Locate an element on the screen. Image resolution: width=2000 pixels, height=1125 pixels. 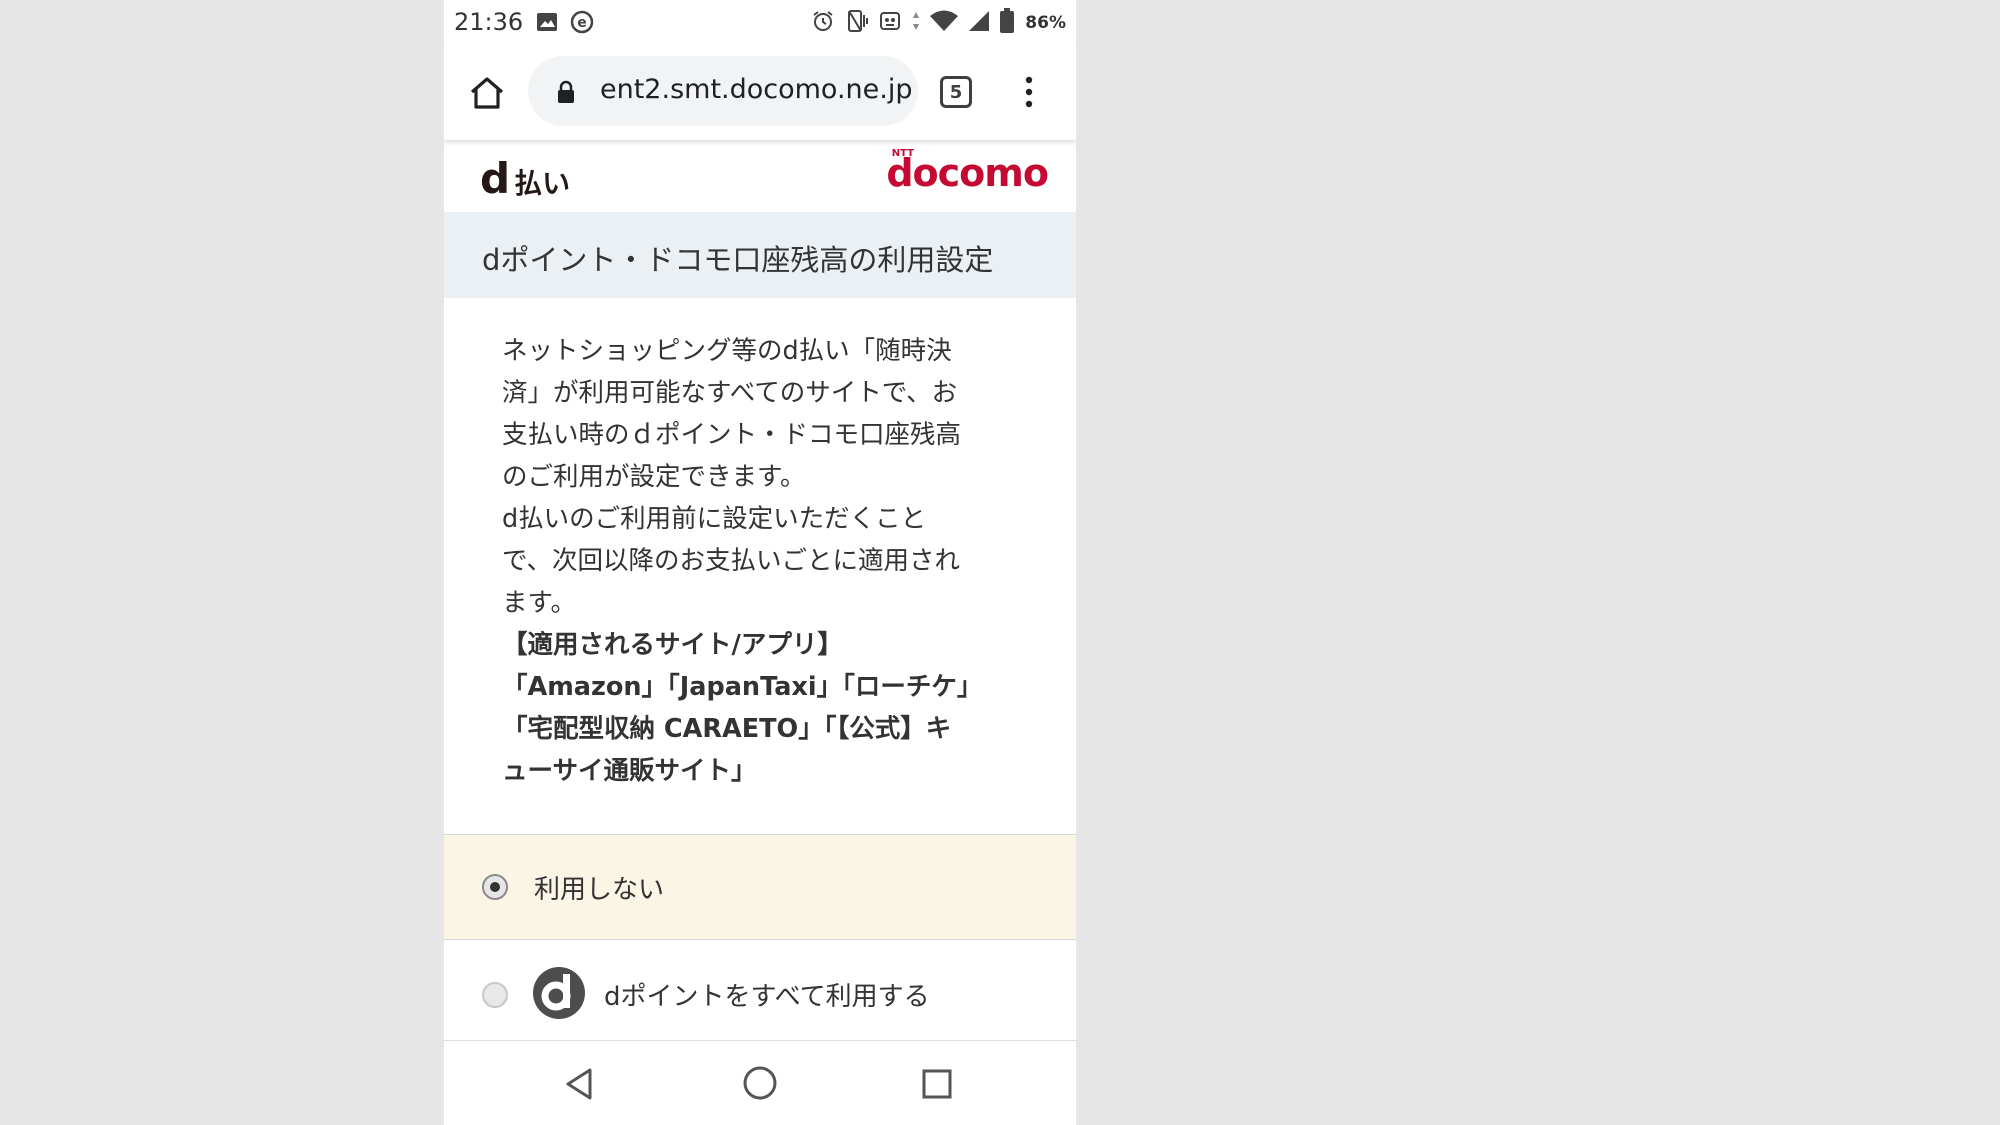
description-line: d払いのご利用前に設定いただくこと is located at coordinates (714, 519).